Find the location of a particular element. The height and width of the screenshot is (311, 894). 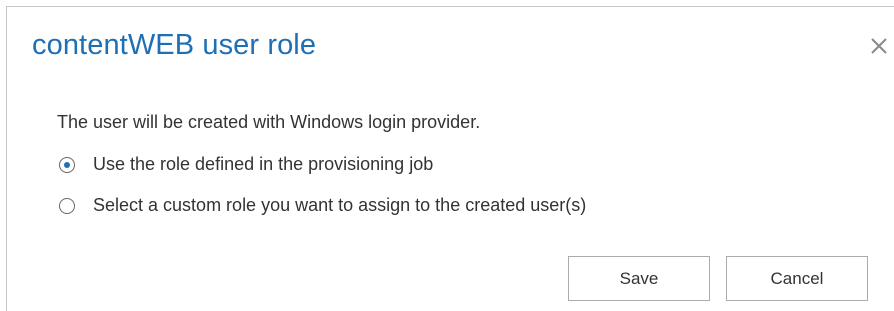

radio-button-unselected is located at coordinates (67, 205).